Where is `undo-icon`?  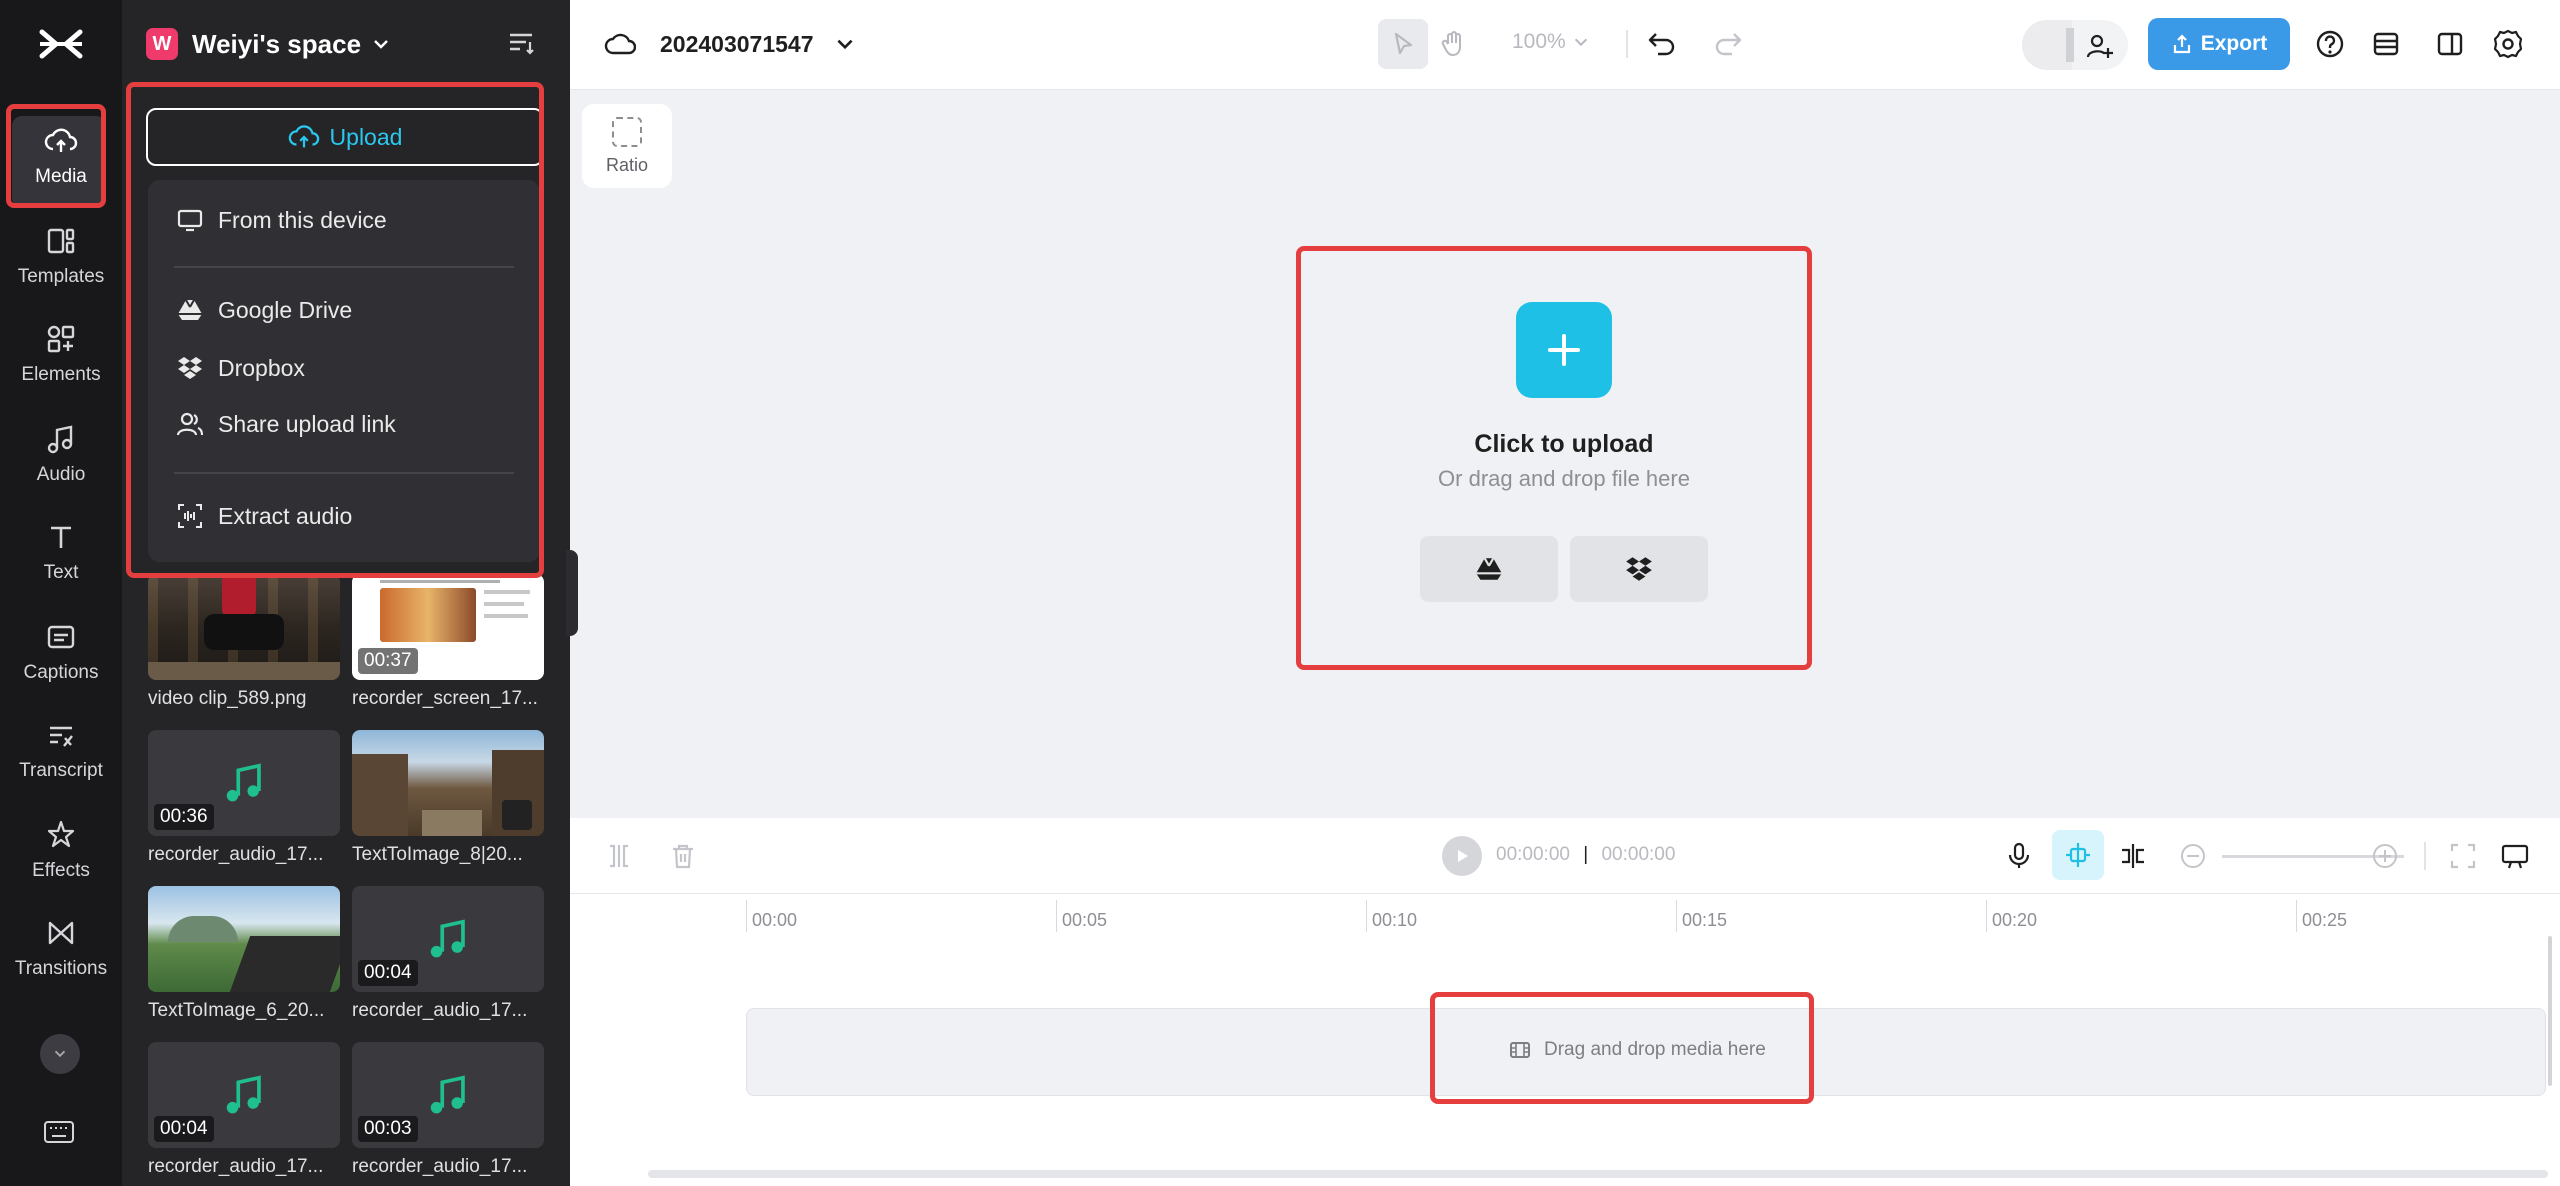 undo-icon is located at coordinates (1662, 44).